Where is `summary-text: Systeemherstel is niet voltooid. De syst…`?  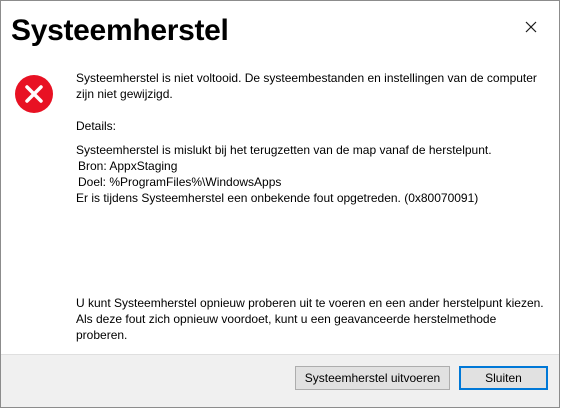
summary-text: Systeemherstel is niet voltooid. De syst… is located at coordinates (306, 86).